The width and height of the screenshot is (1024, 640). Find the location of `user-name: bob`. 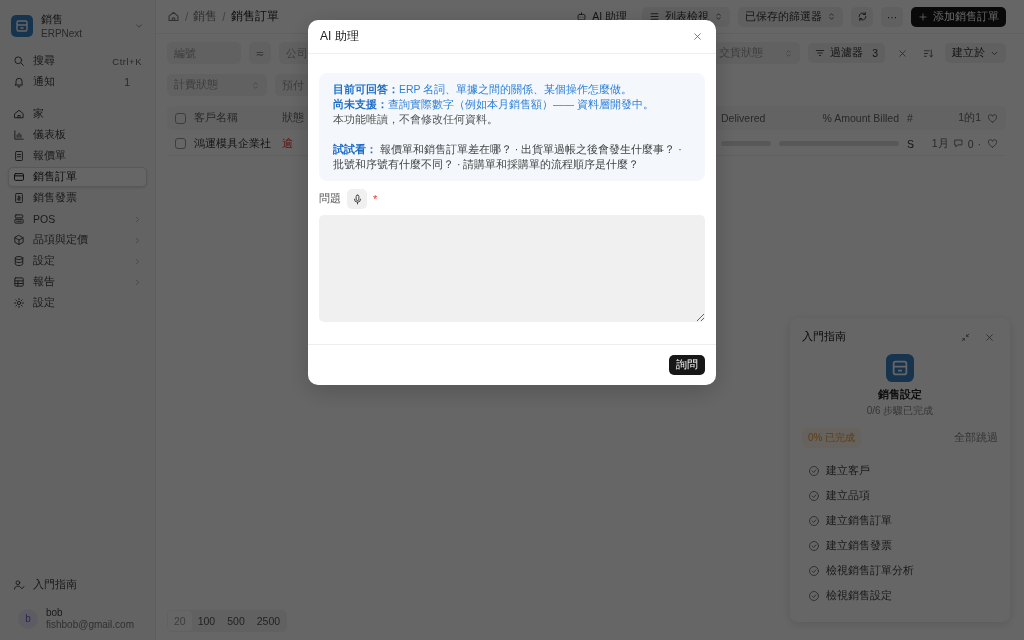

user-name: bob is located at coordinates (55, 612).